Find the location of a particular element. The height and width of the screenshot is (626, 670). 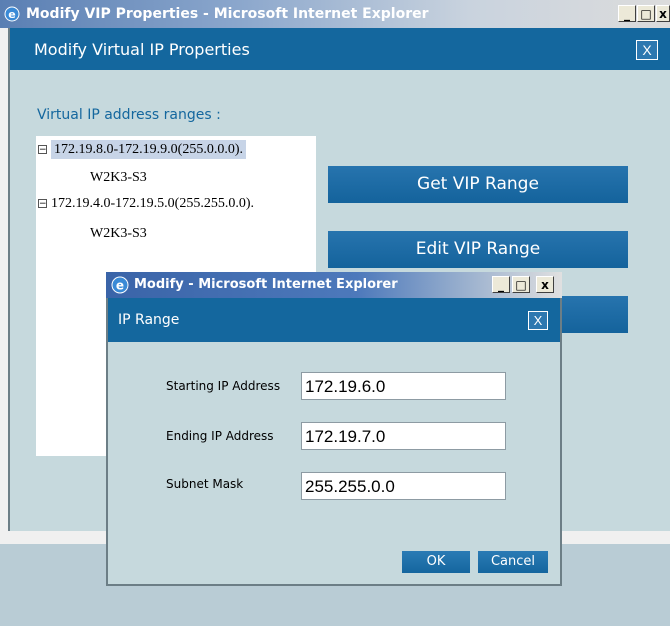

dialog-close-button: X is located at coordinates (647, 50).